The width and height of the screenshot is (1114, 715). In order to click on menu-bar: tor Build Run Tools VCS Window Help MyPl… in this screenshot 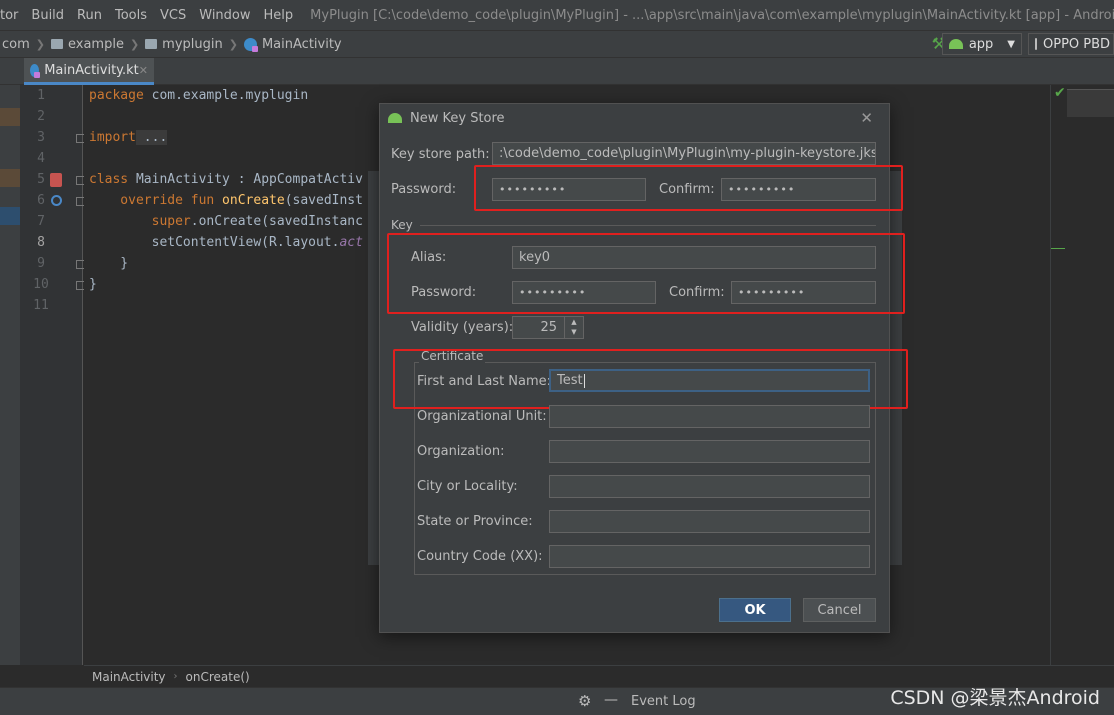, I will do `click(557, 15)`.